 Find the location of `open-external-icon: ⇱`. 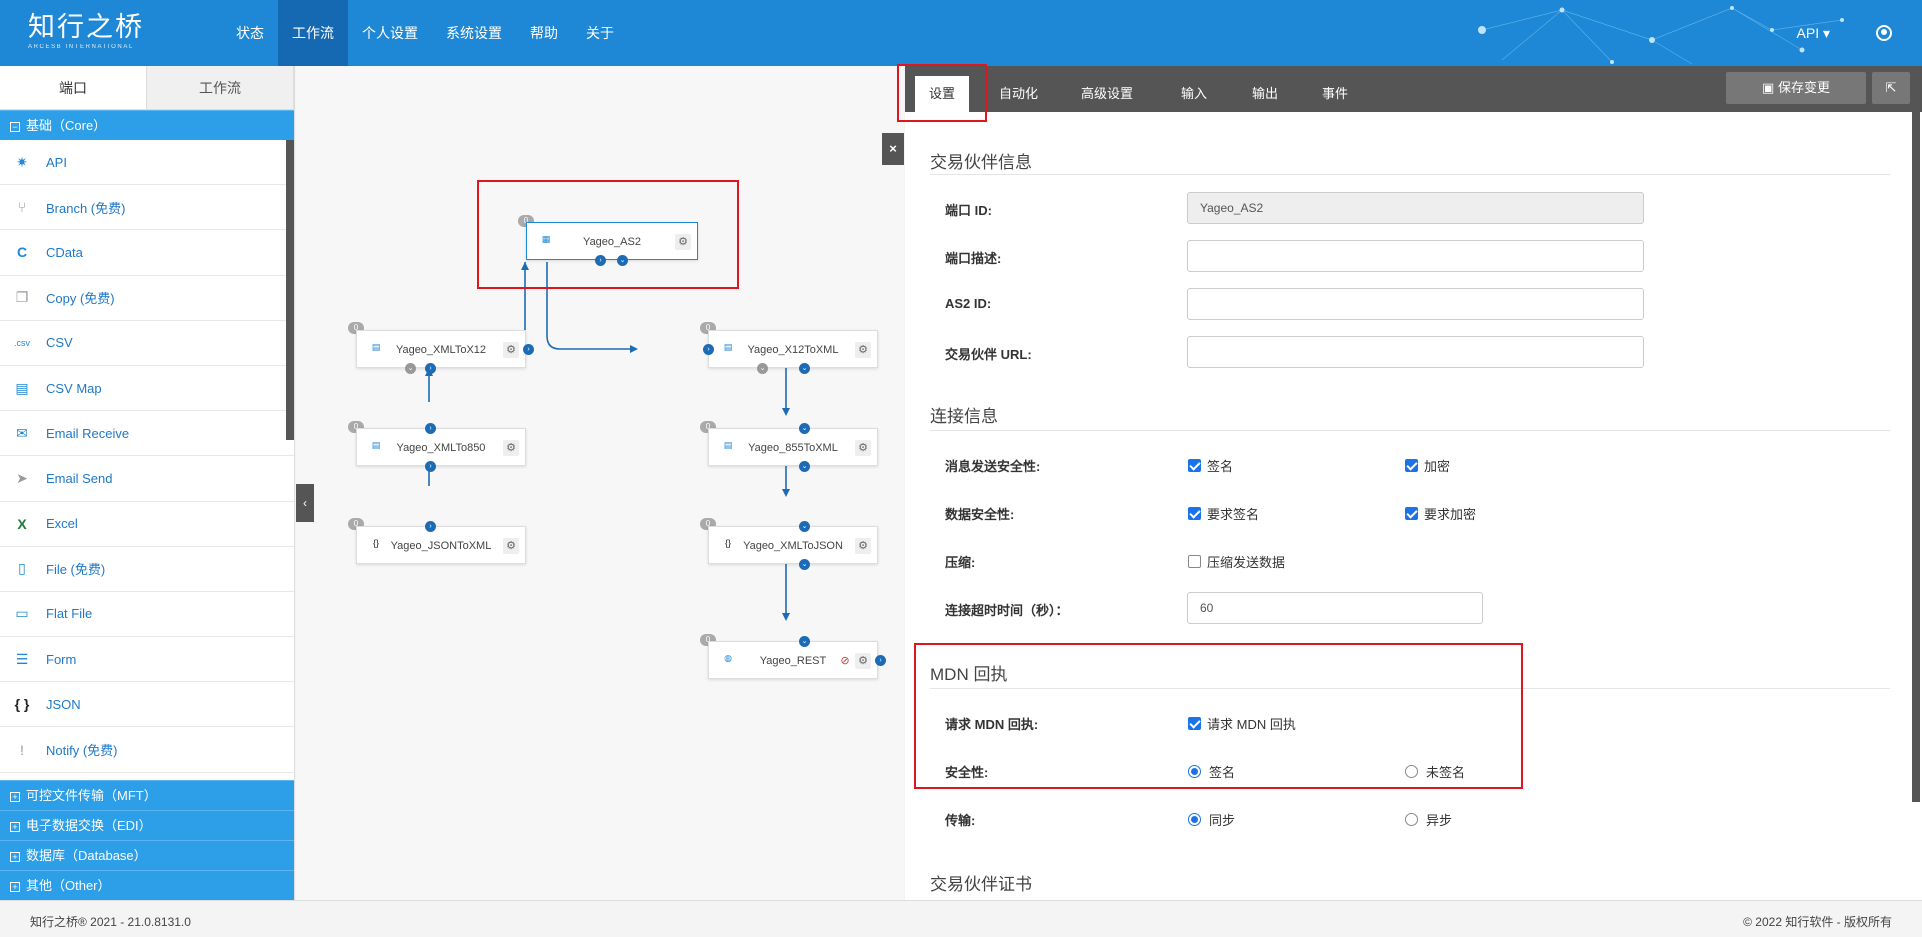

open-external-icon: ⇱ is located at coordinates (1891, 88).